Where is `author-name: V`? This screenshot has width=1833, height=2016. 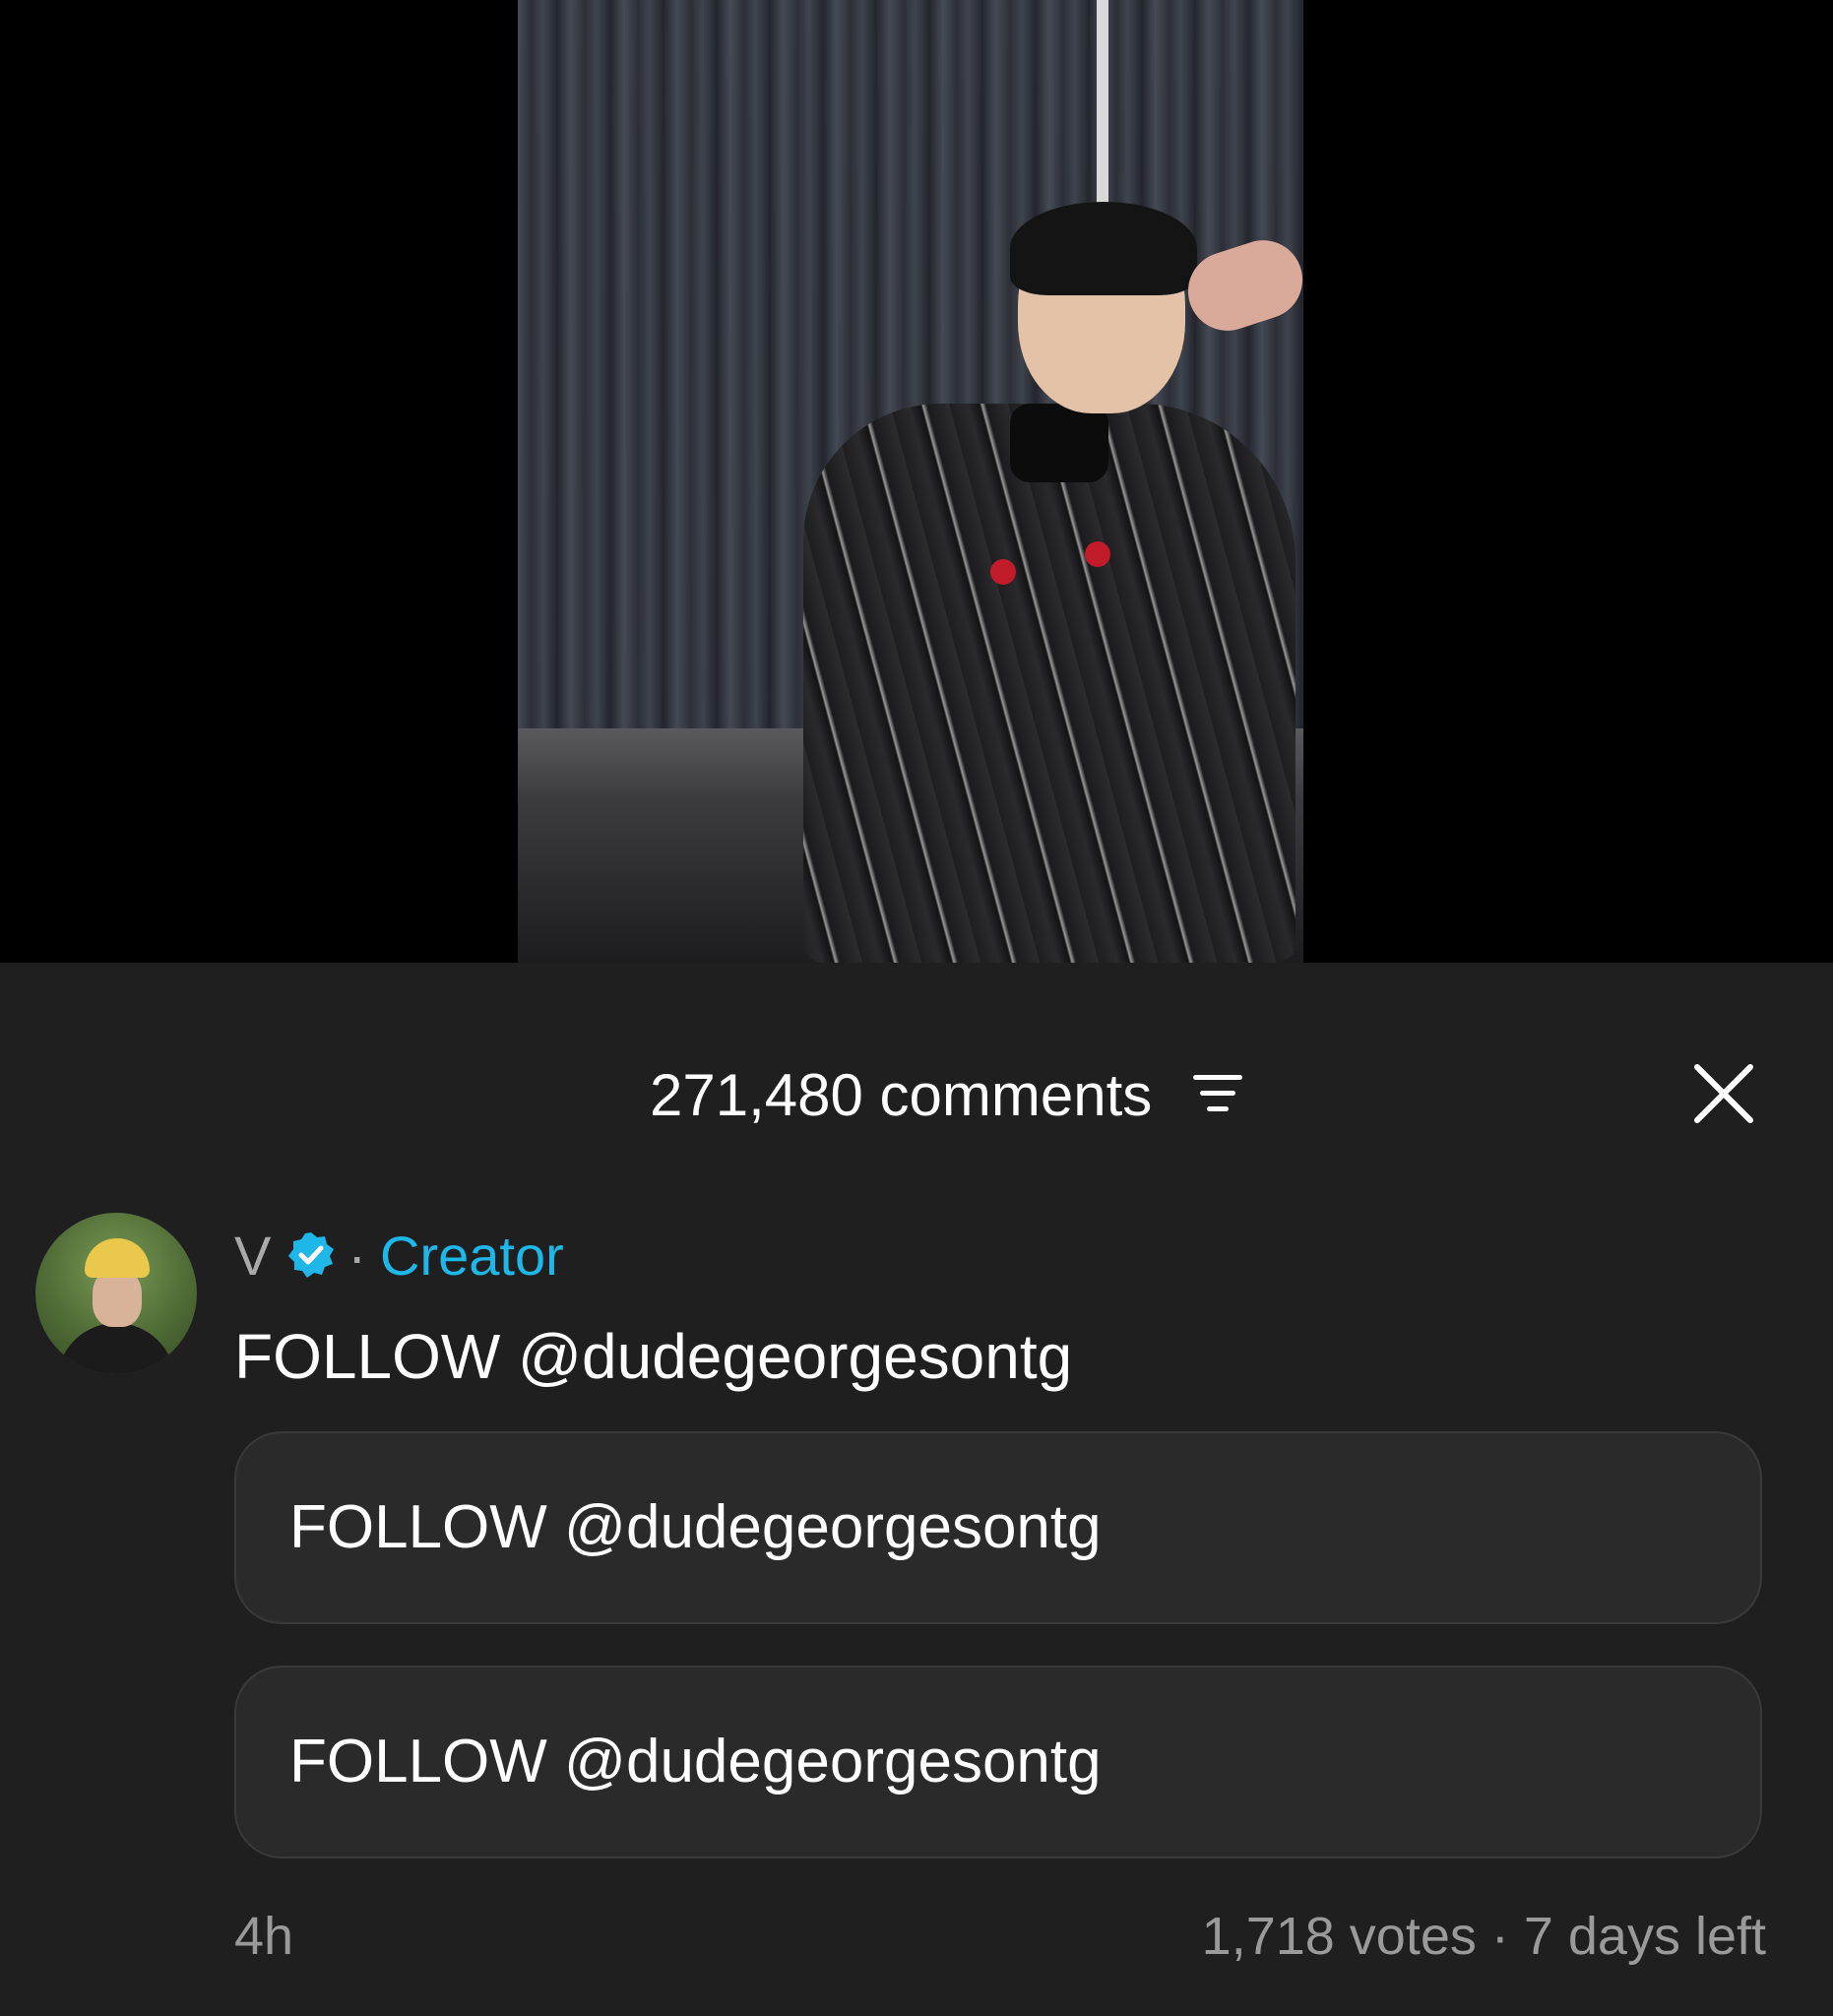
author-name: V is located at coordinates (252, 1256).